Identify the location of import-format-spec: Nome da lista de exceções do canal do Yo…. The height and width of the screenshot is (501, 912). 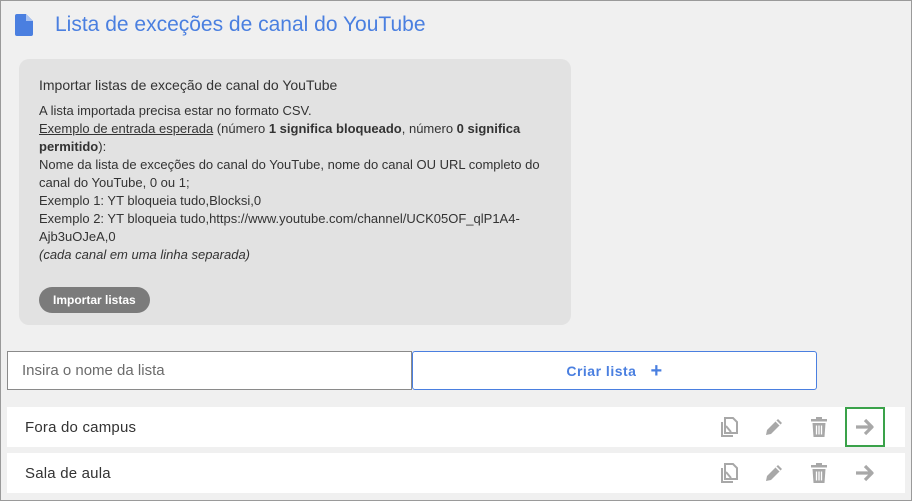
(289, 173).